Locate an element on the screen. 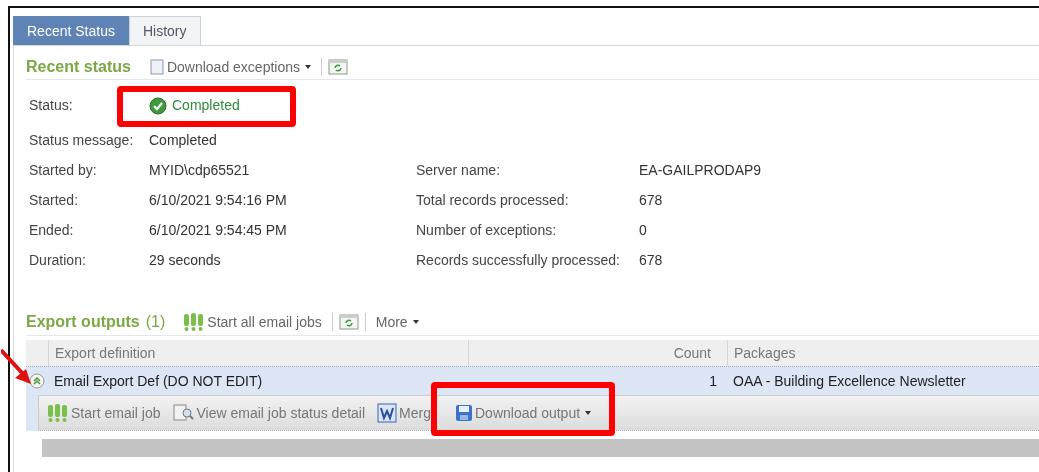  table-cell-text: OAA - Building Excellence Newsletter is located at coordinates (849, 381).